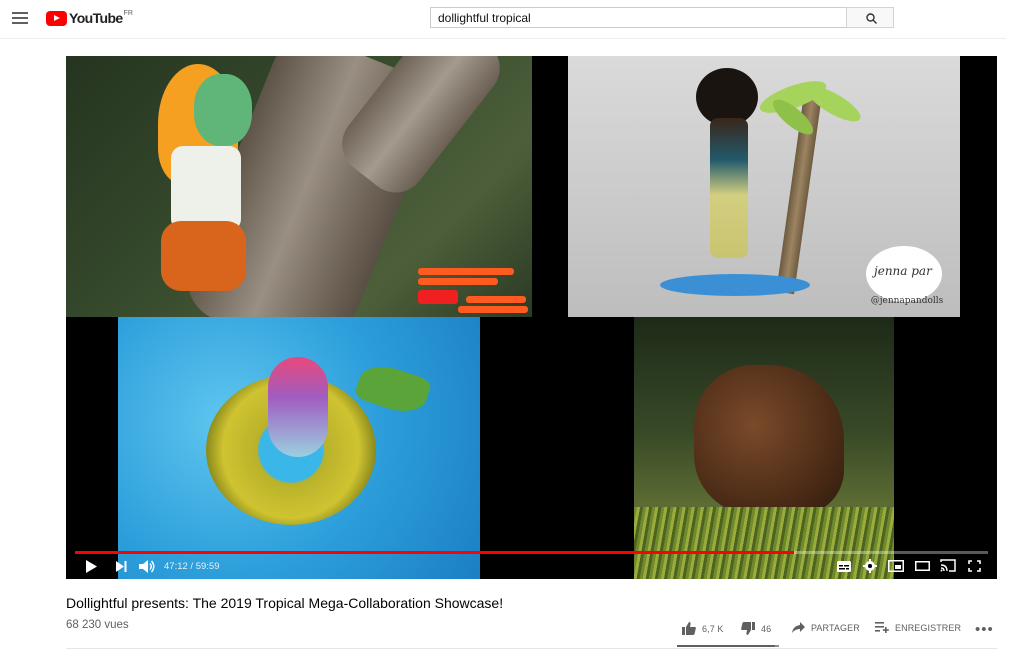  I want to click on jenna-logo: jenna par, so click(904, 274).